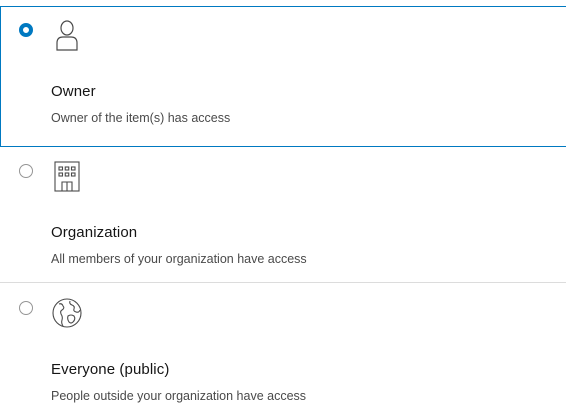  Describe the element at coordinates (110, 369) in the screenshot. I see `option-title: Everyone (public)` at that location.